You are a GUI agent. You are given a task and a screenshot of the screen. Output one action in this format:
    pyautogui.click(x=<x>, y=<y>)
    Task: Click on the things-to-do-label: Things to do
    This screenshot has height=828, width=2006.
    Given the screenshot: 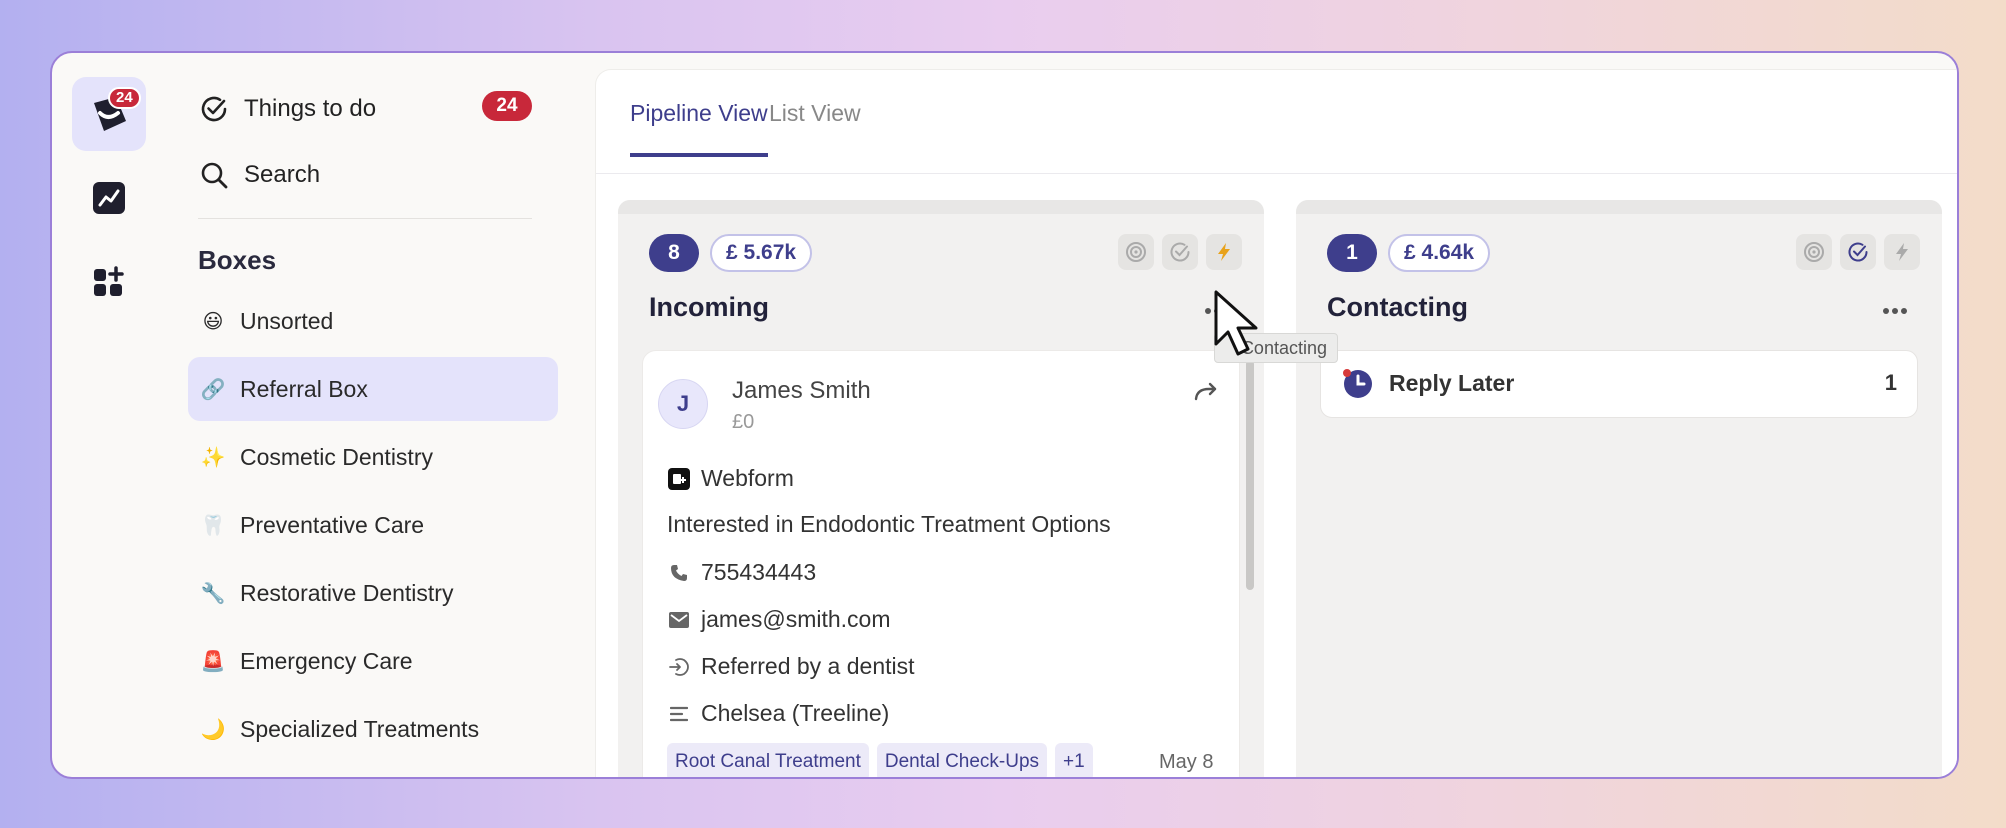 What is the action you would take?
    pyautogui.click(x=310, y=108)
    